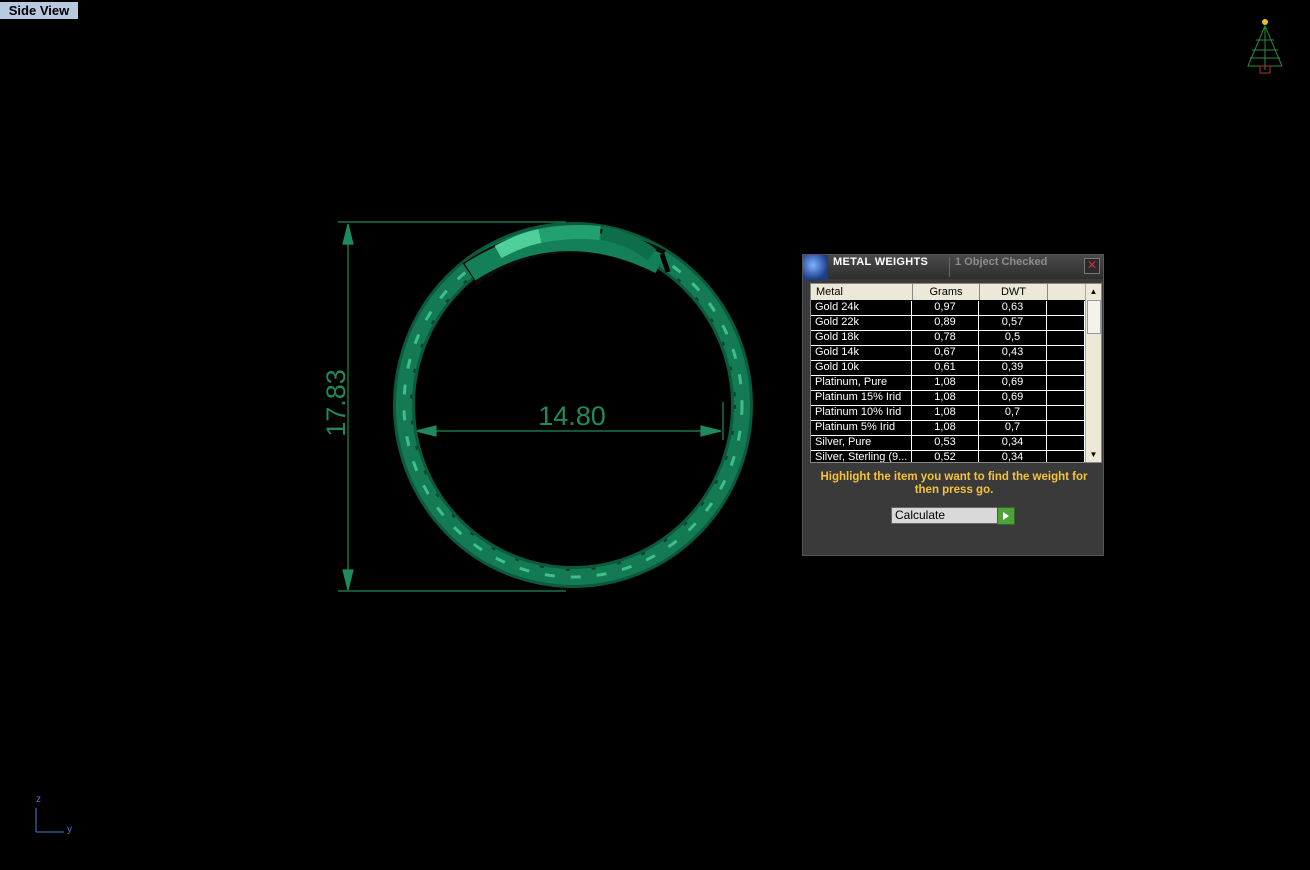  What do you see at coordinates (1093, 373) in the screenshot?
I see `table-scrollbar: ▲ ▼` at bounding box center [1093, 373].